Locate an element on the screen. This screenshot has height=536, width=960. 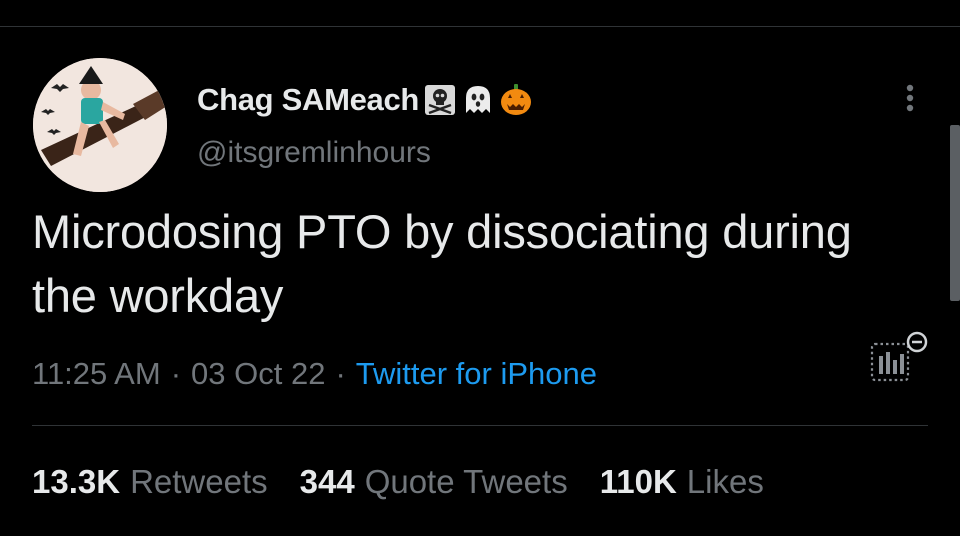
avatar-image is located at coordinates (100, 125).